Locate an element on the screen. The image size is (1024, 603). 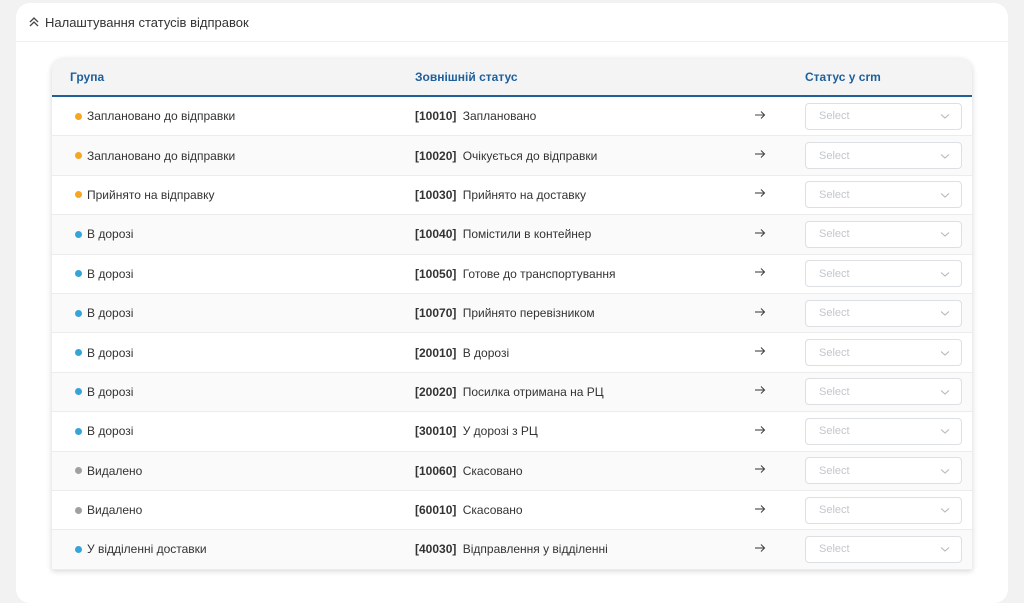
table-row: В дорозі [30010] У дорозі з РЦ Select is located at coordinates (512, 432).